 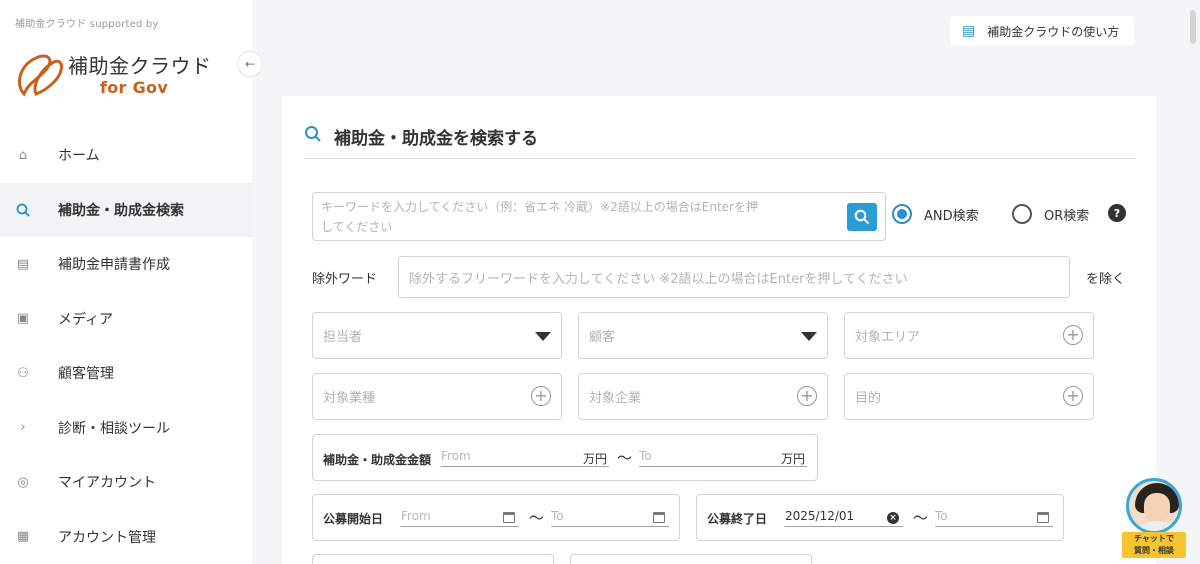 What do you see at coordinates (456, 456) in the screenshot?
I see `amount-from-placeholder: From` at bounding box center [456, 456].